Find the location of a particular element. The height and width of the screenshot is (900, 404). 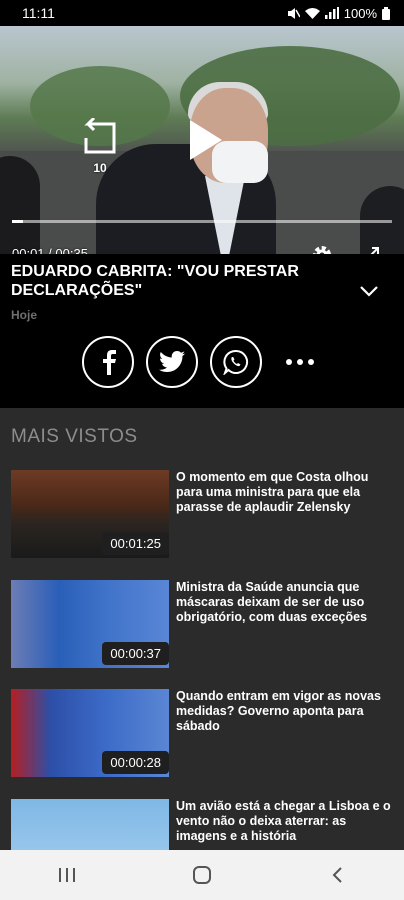

video-thumbnail: 00:01:25 is located at coordinates (90, 514).